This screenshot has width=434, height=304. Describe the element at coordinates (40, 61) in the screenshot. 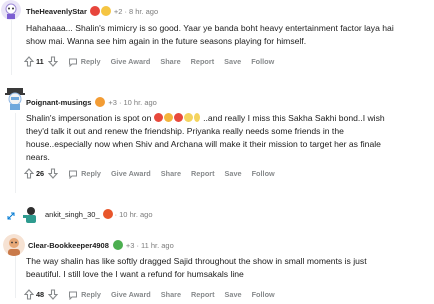

I see `vote-count: 11` at that location.